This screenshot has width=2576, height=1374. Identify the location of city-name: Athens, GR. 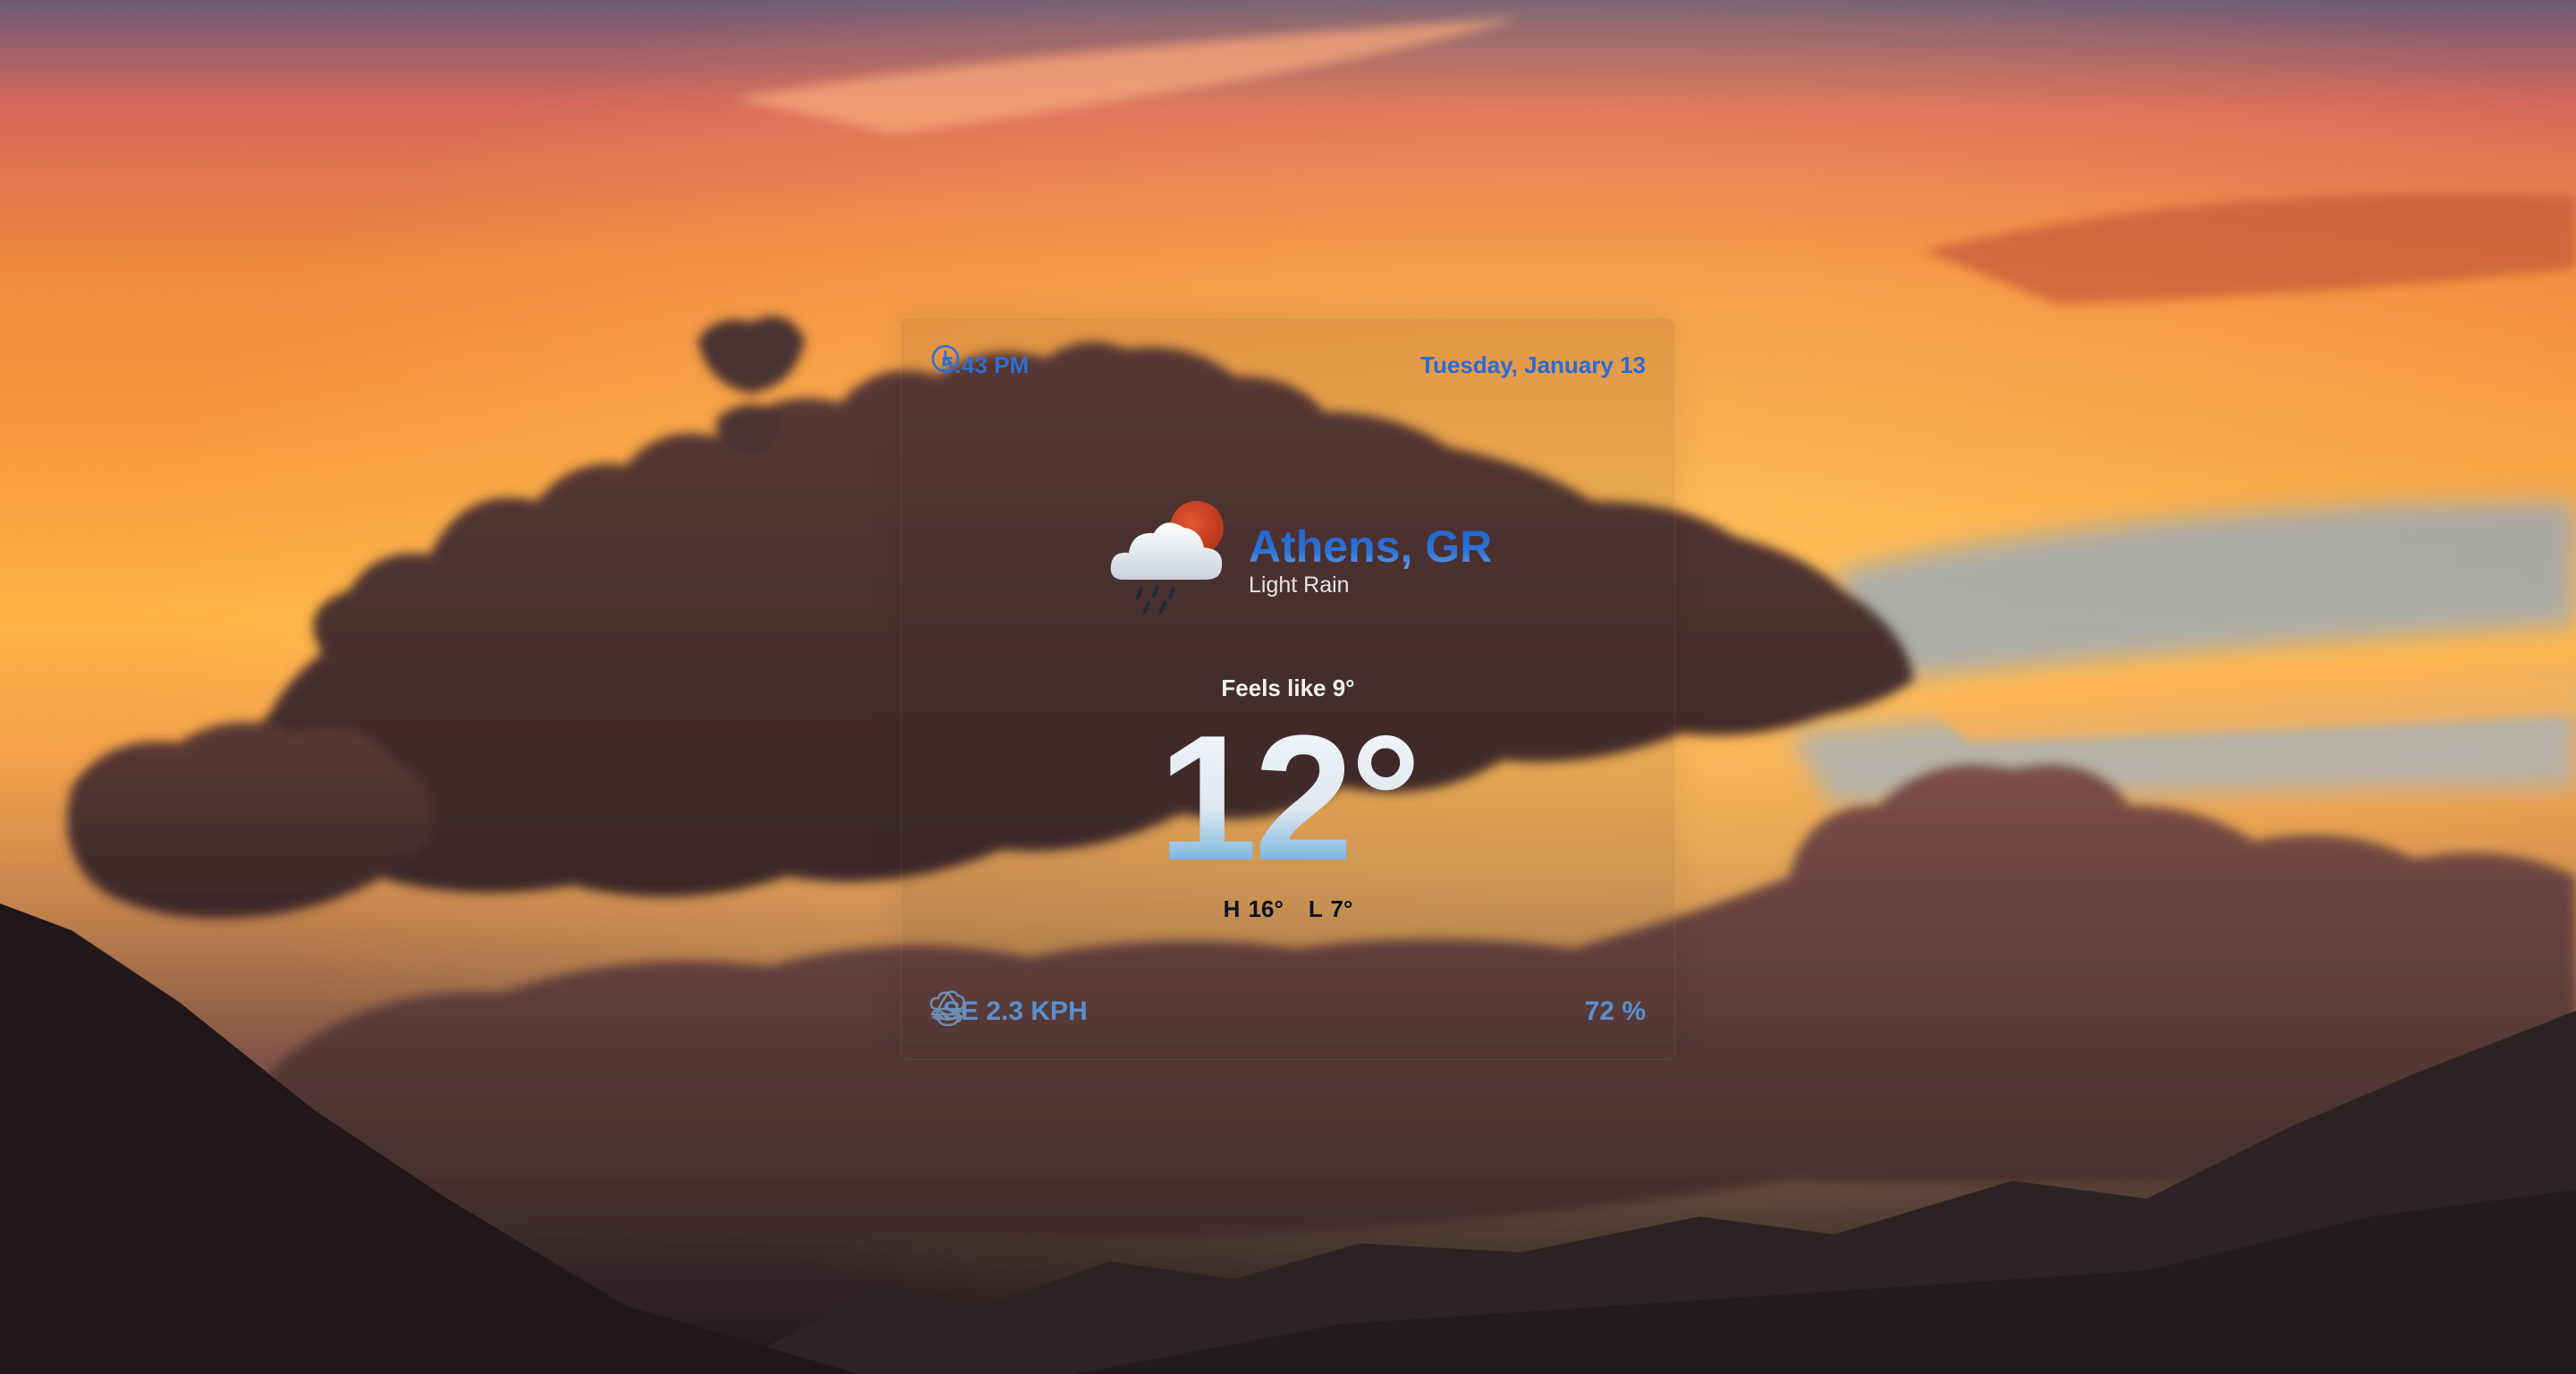
(1371, 547).